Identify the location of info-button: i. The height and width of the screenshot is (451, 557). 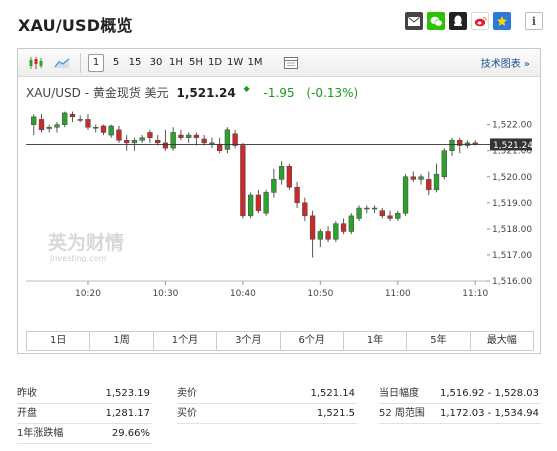
(534, 21).